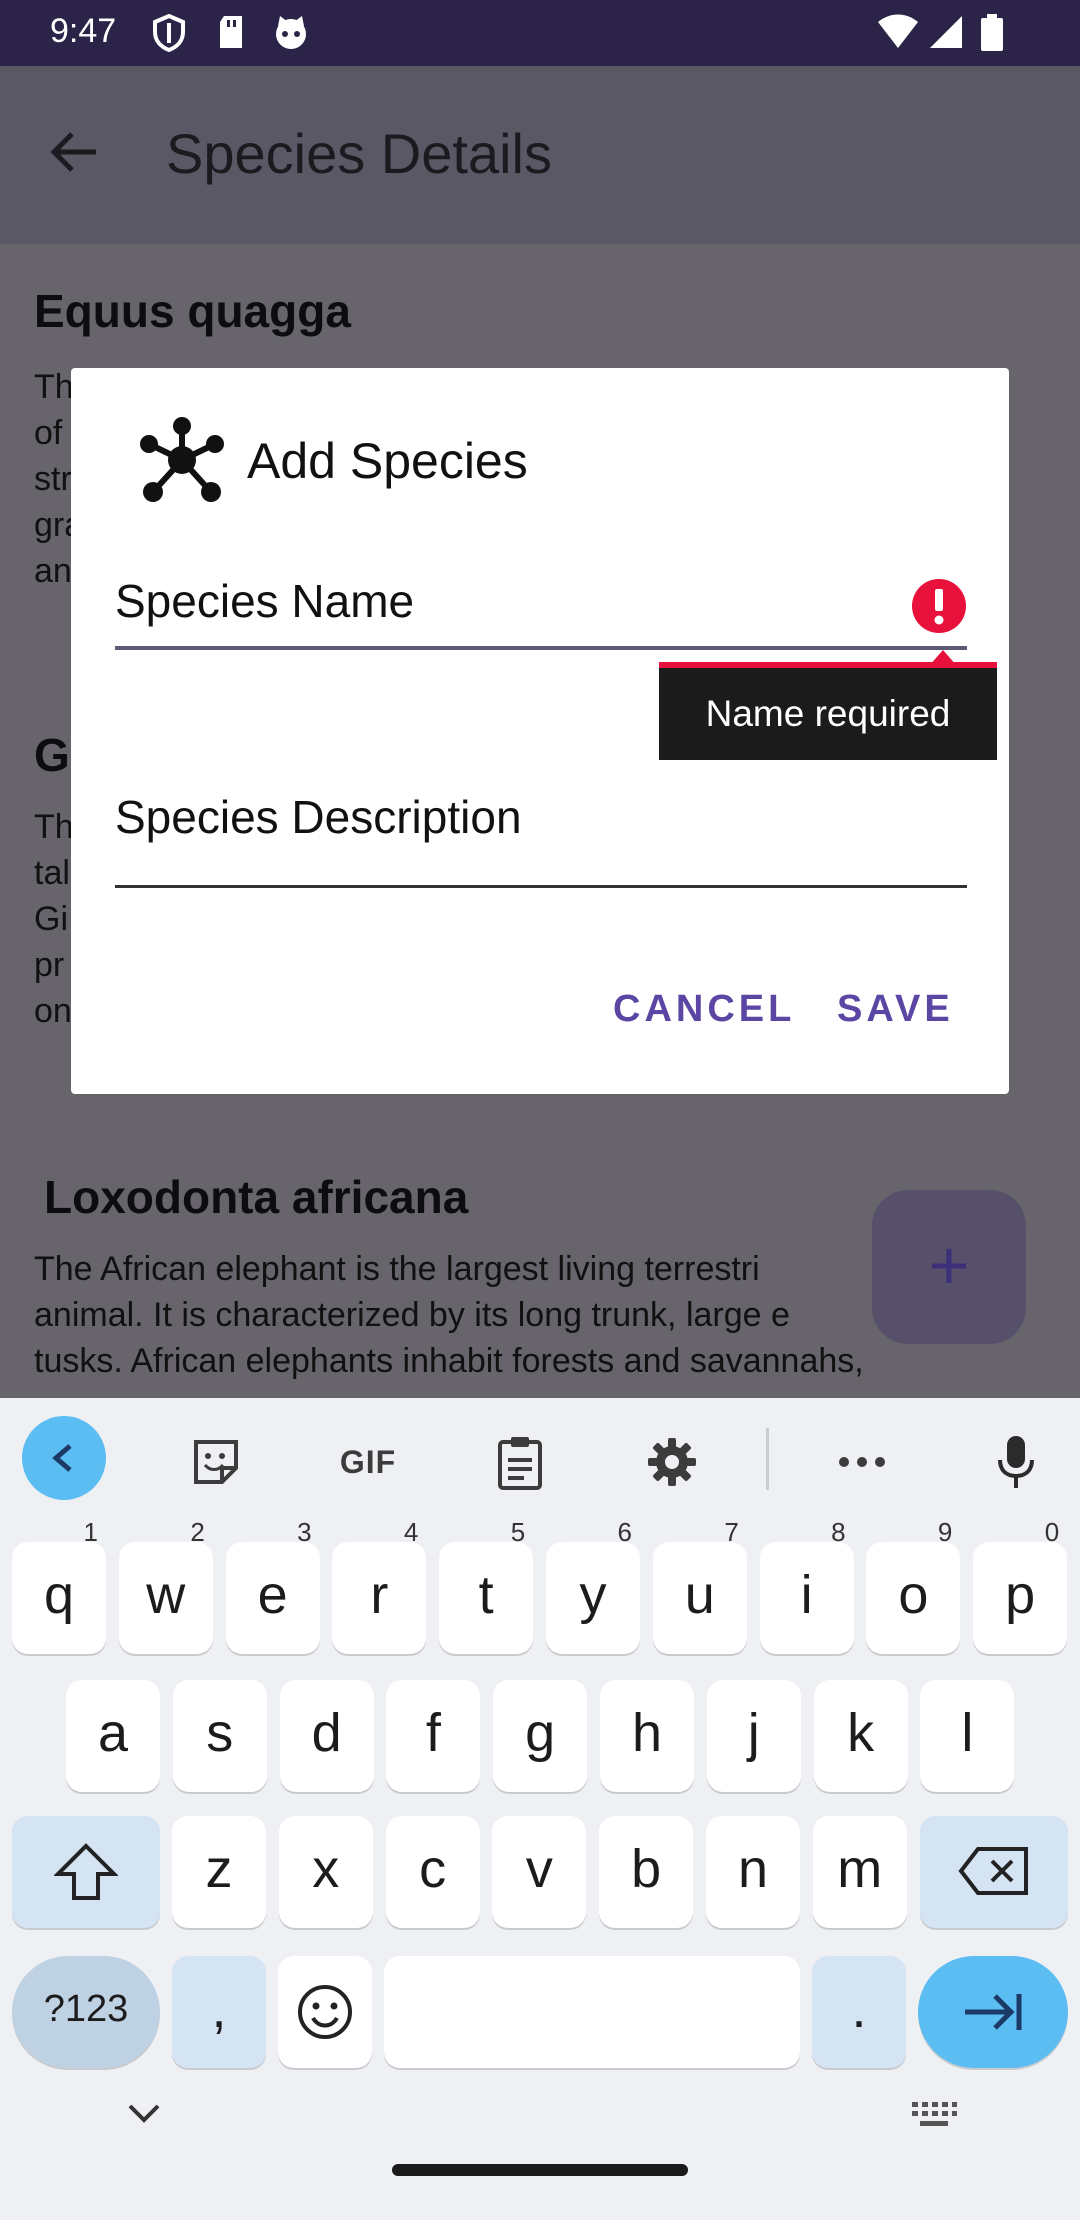  I want to click on backspace-key, so click(994, 1872).